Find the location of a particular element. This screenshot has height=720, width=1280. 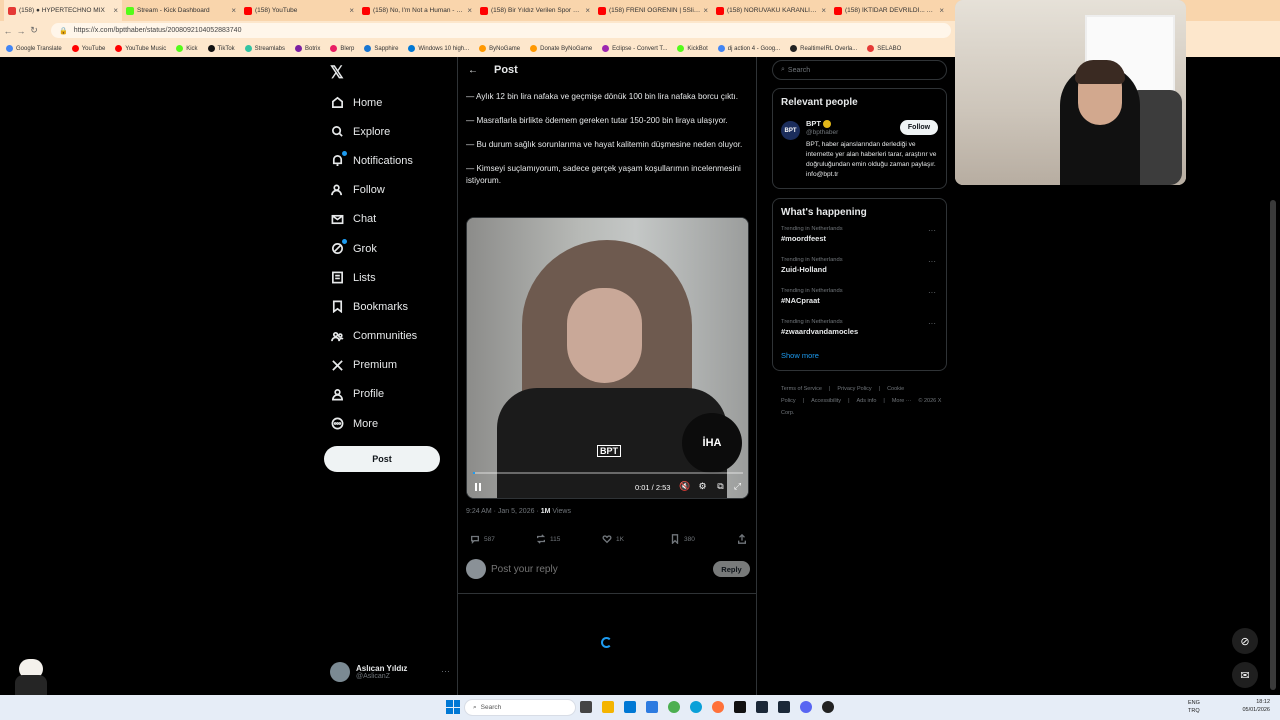

taskview-icon is located at coordinates (586, 707).